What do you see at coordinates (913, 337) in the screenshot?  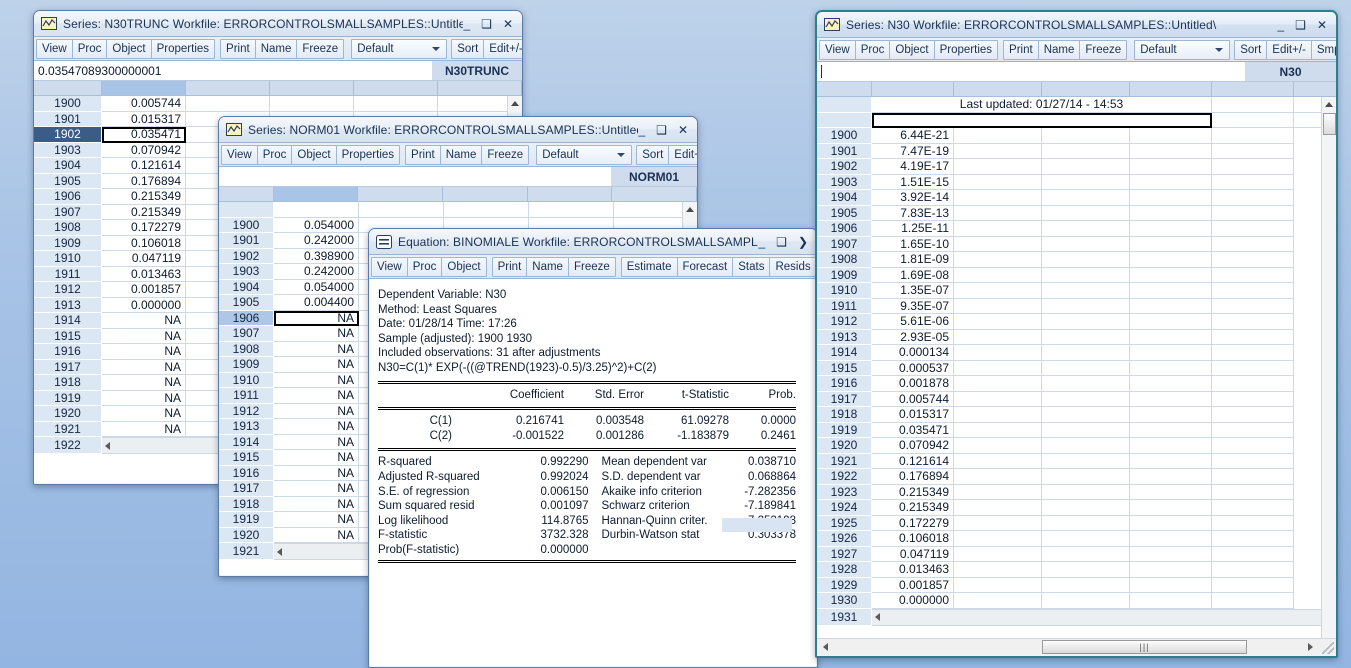 I see `data-cell: 2.93E-05` at bounding box center [913, 337].